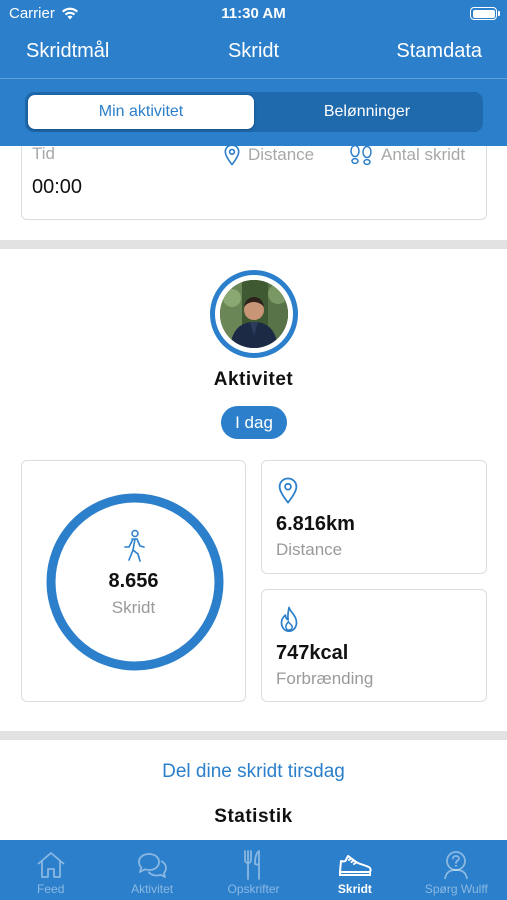 Image resolution: width=507 pixels, height=900 pixels. I want to click on tab-label: Skridt, so click(354, 889).